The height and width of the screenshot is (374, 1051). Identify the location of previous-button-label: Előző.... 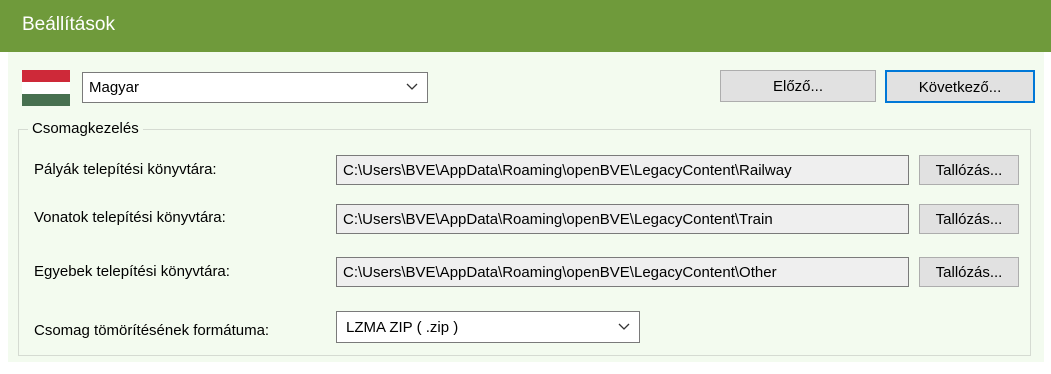
(798, 86).